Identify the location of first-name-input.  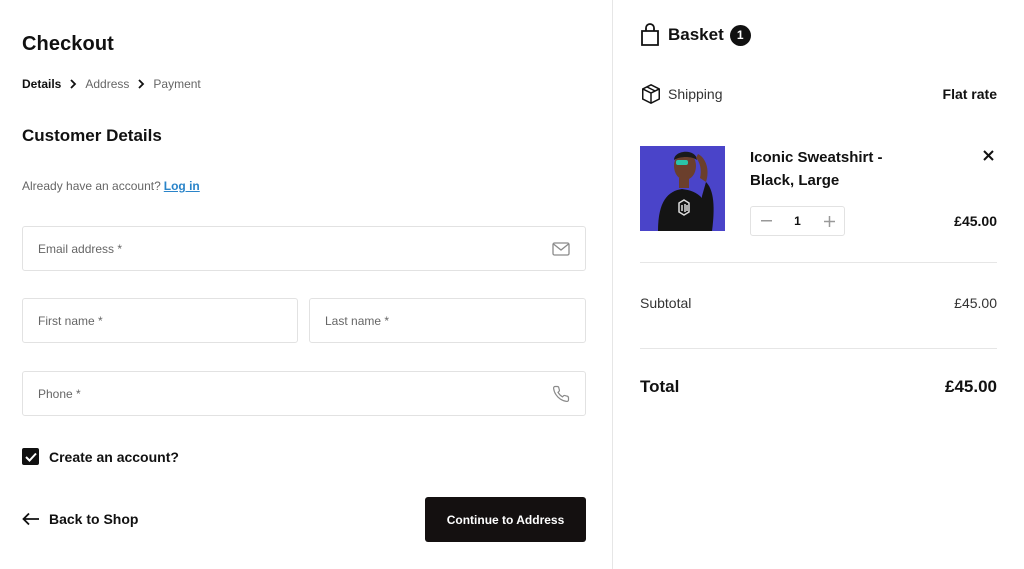
(160, 320).